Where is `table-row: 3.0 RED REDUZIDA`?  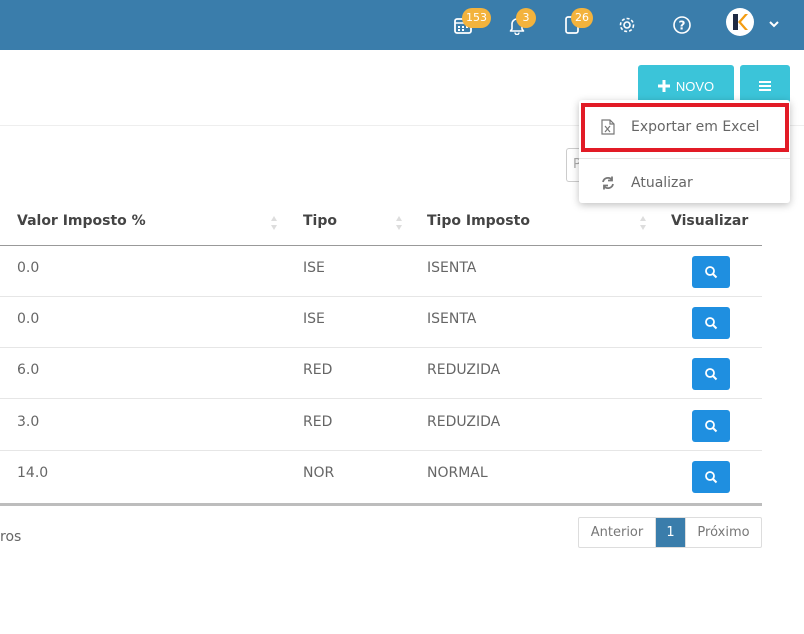 table-row: 3.0 RED REDUZIDA is located at coordinates (381, 425).